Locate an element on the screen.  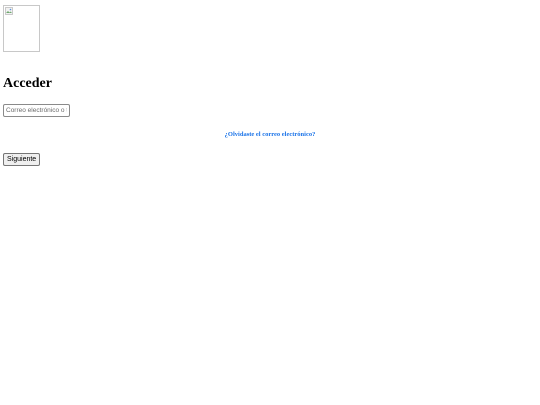
email-field is located at coordinates (36, 110).